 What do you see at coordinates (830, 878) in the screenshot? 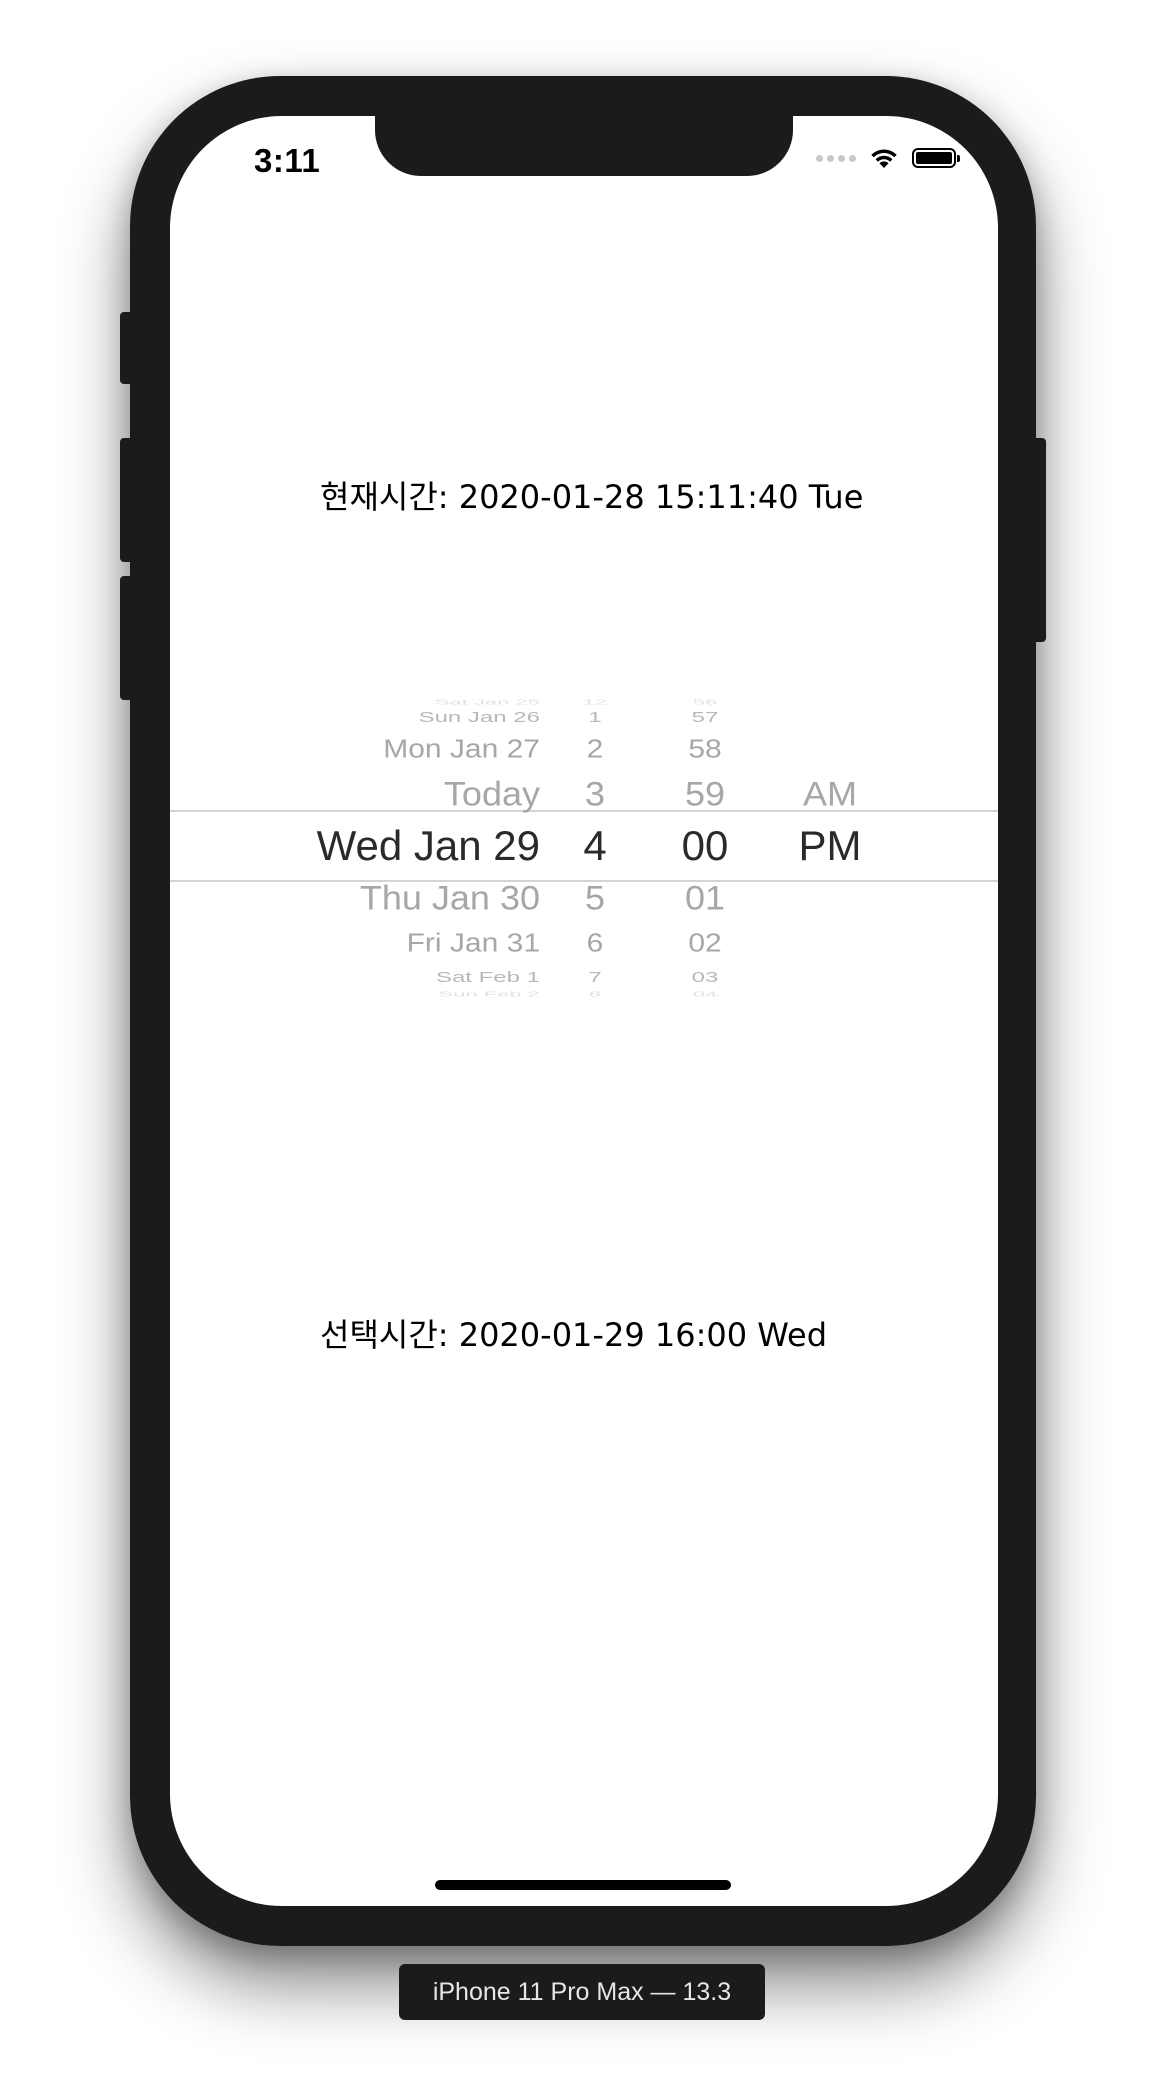
I see `picker-ampm-column: AM PM` at bounding box center [830, 878].